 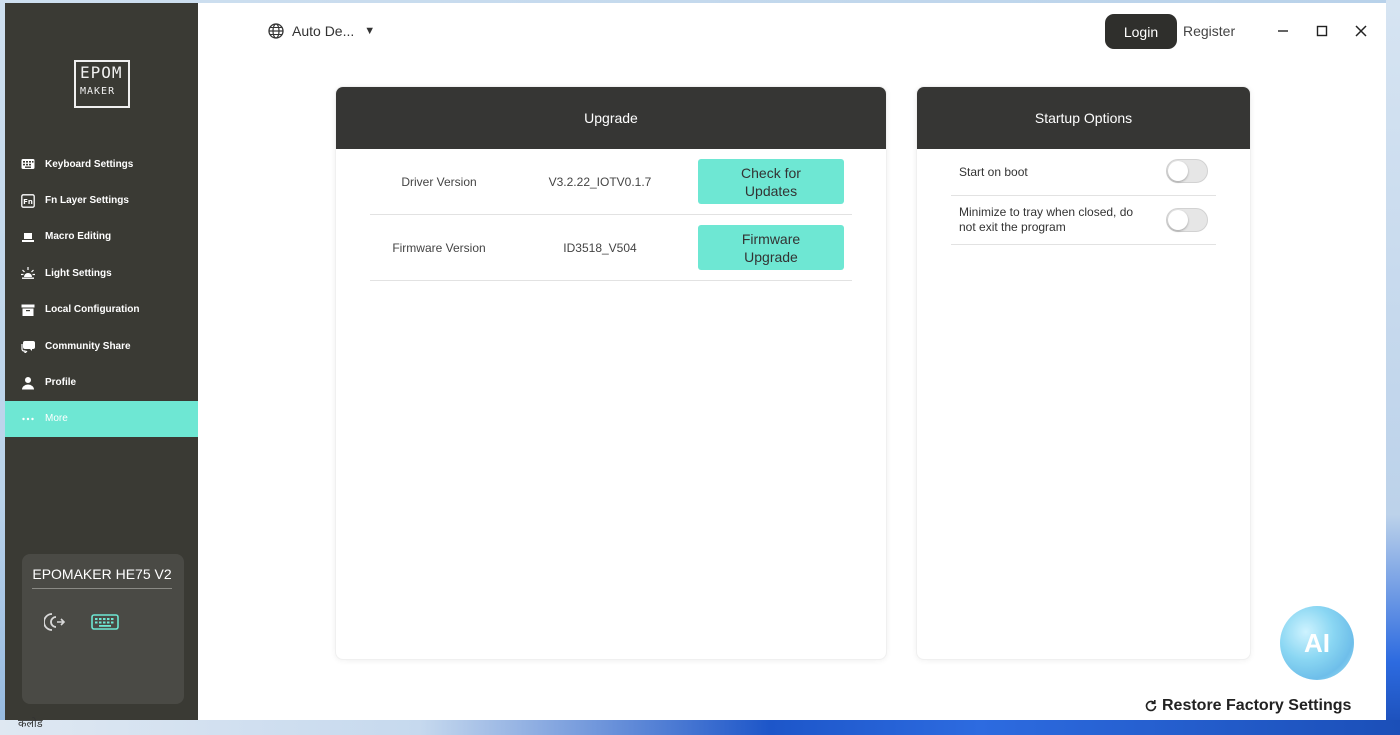 What do you see at coordinates (105, 622) in the screenshot?
I see `keyboard-device-icon` at bounding box center [105, 622].